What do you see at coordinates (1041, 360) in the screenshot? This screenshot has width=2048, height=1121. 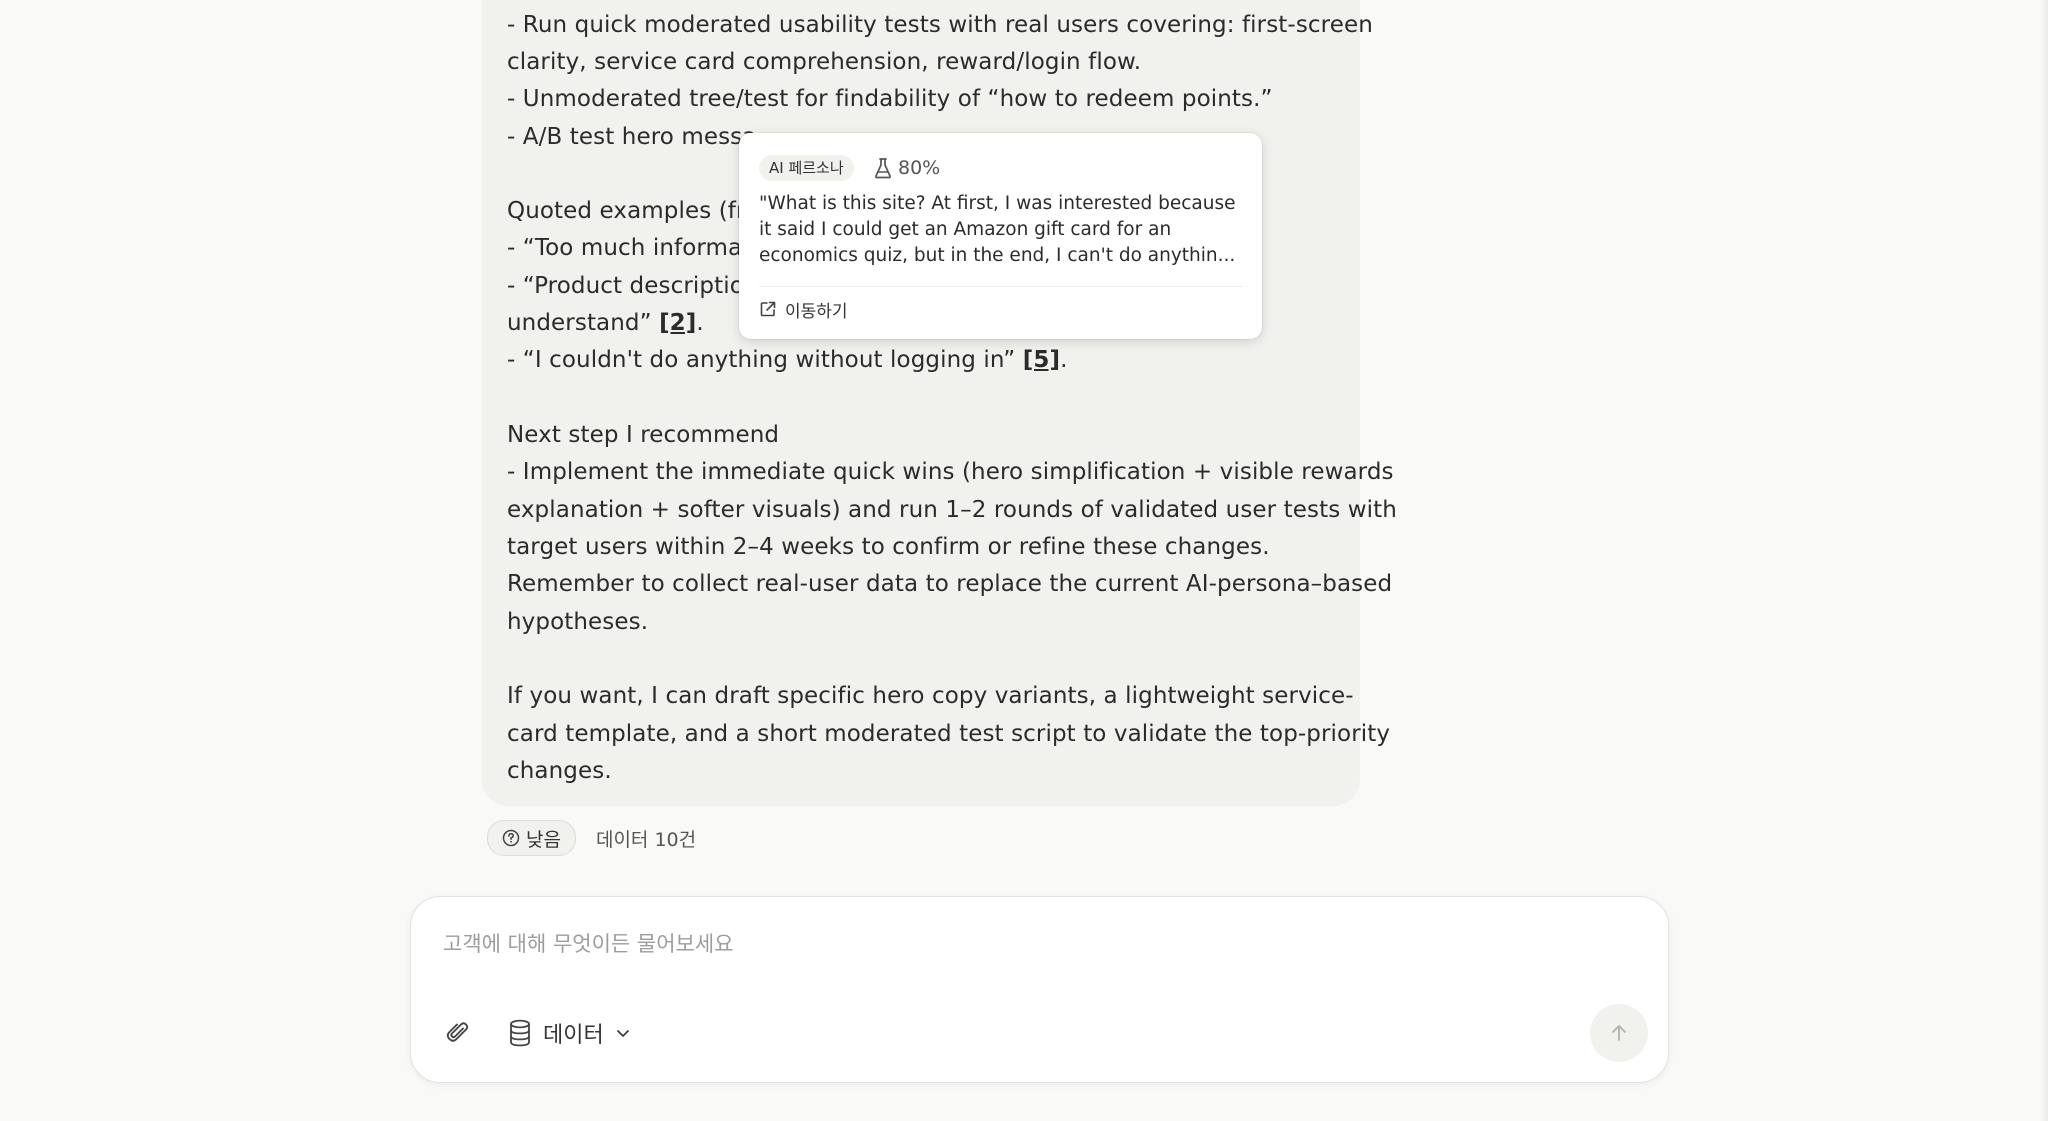 I see `citation-link: [5]` at bounding box center [1041, 360].